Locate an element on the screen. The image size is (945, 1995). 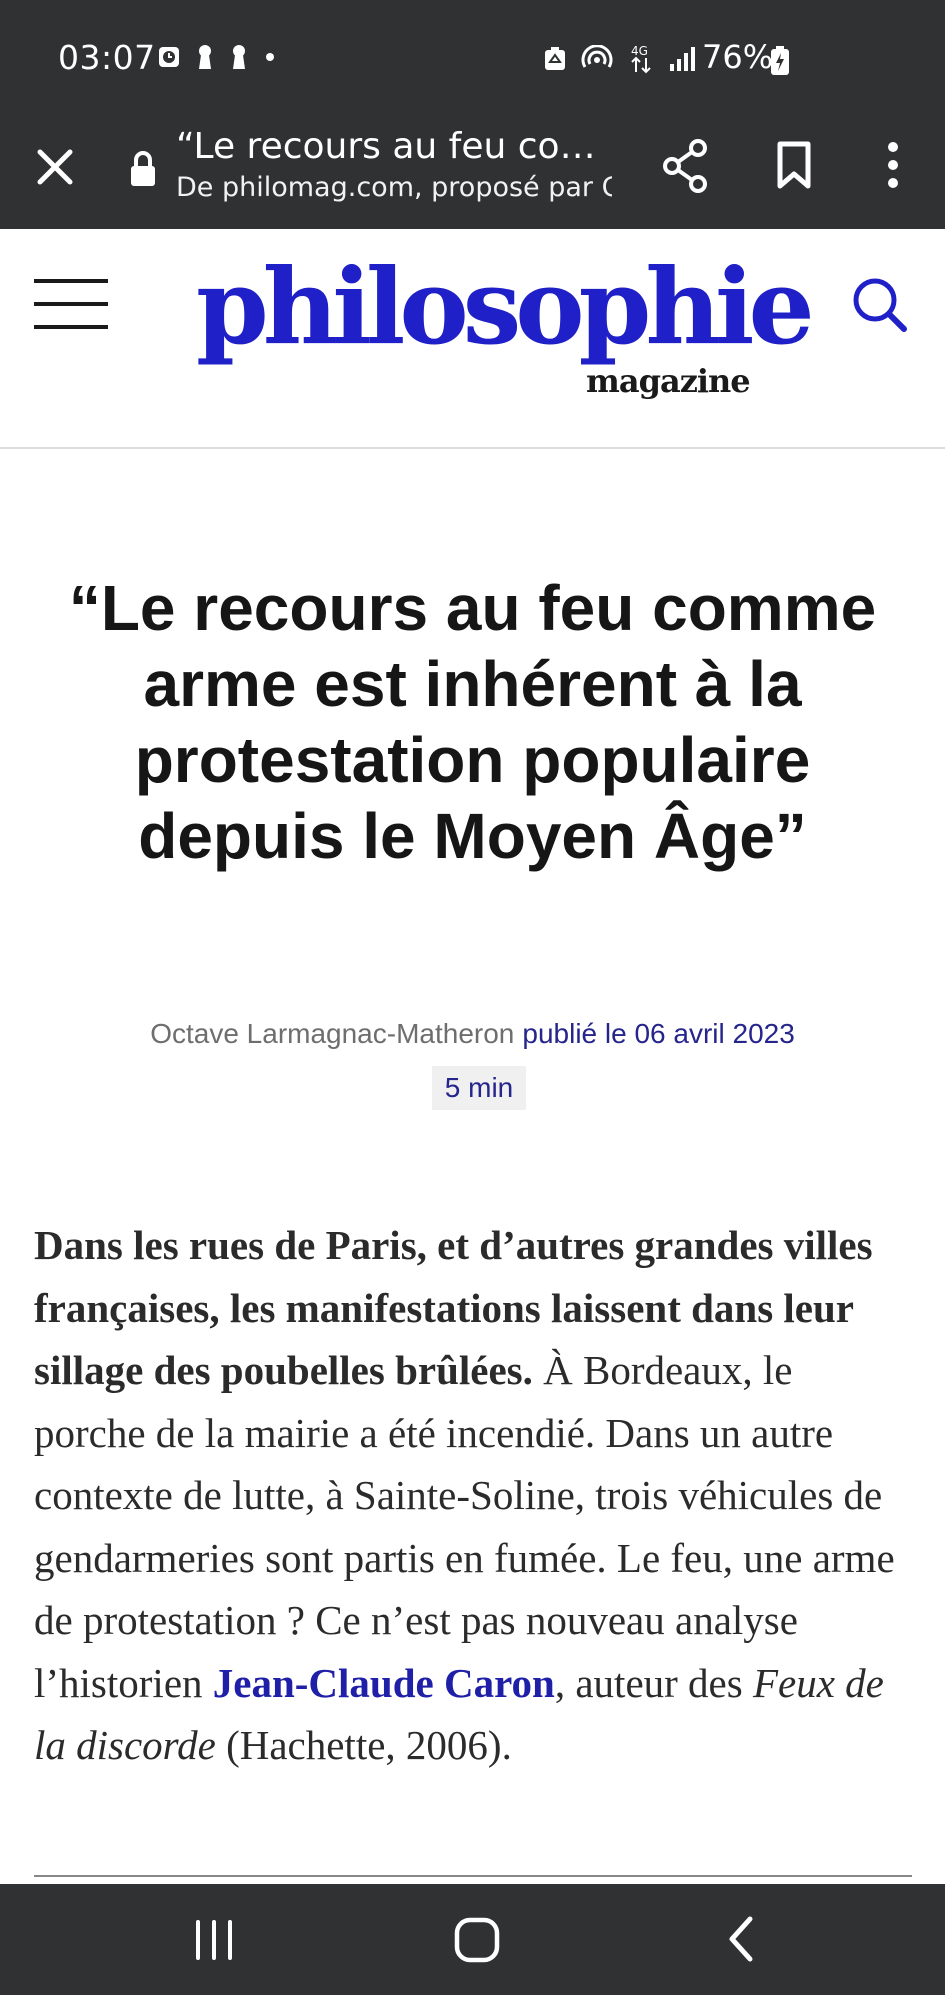
read-time-badge: 5 min is located at coordinates (479, 1088).